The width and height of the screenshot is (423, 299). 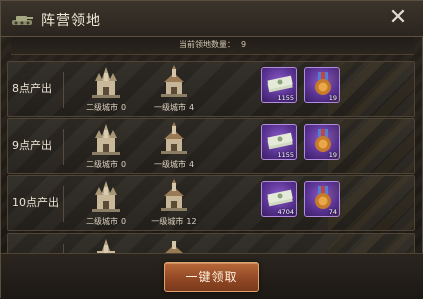 I want to click on output-time-label: 9点产出, so click(x=32, y=145).